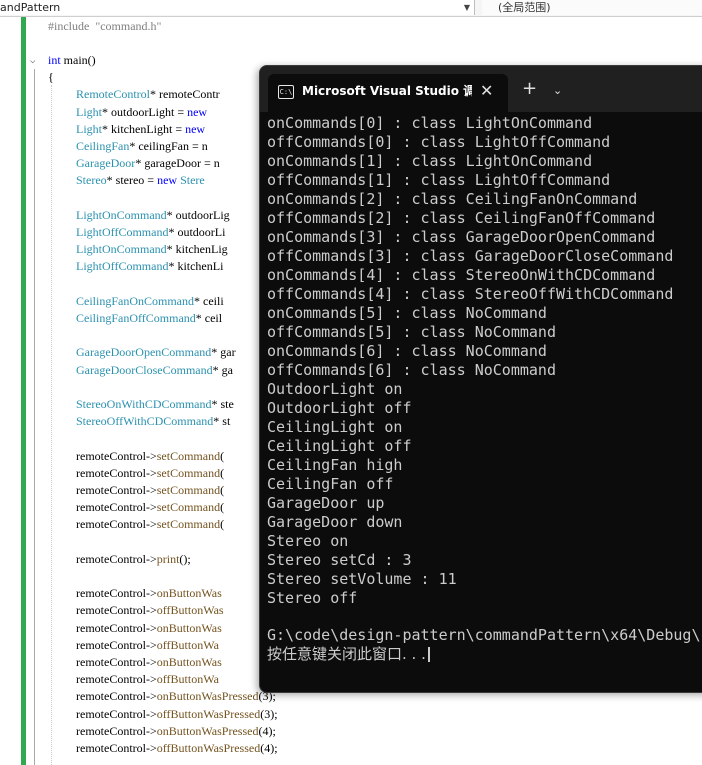 The width and height of the screenshot is (702, 765). What do you see at coordinates (51, 425) in the screenshot?
I see `indent-guide` at bounding box center [51, 425].